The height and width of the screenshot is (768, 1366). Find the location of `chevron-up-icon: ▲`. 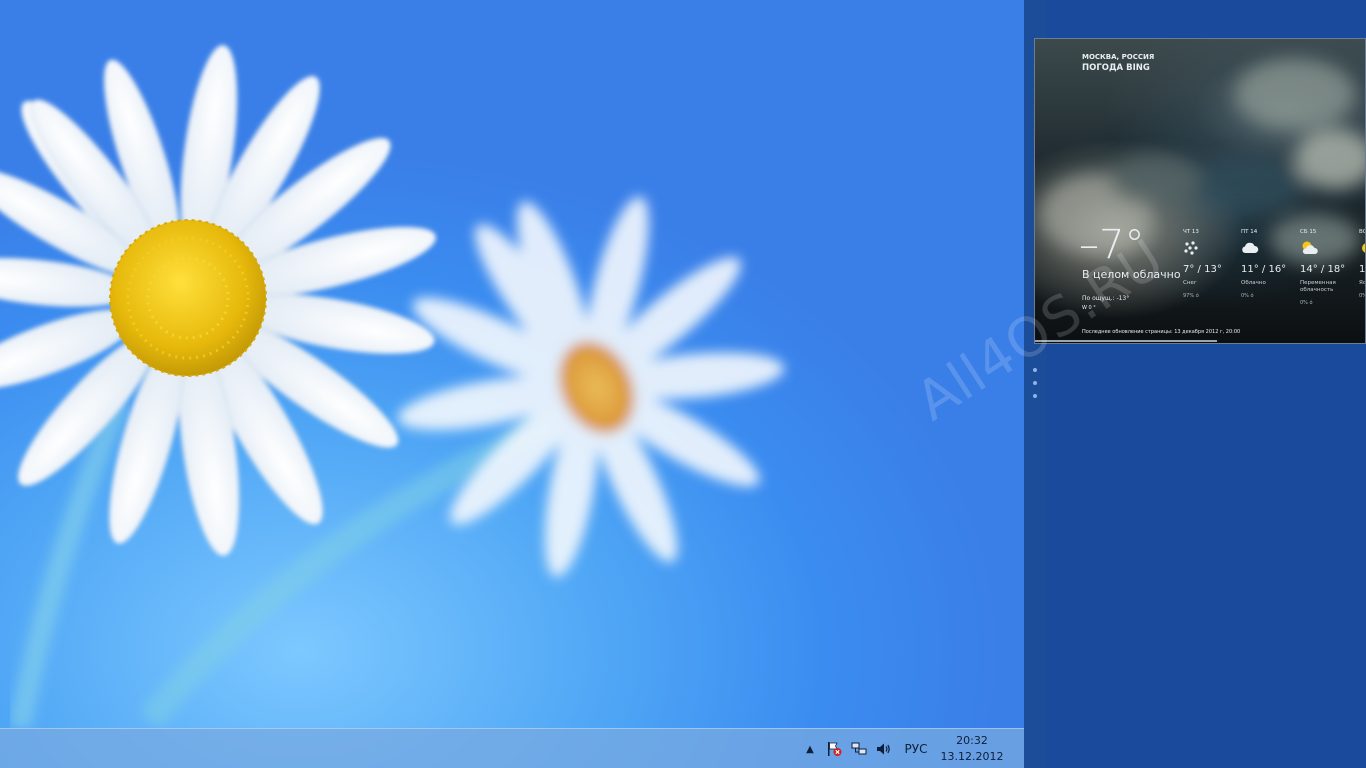

chevron-up-icon: ▲ is located at coordinates (810, 749).